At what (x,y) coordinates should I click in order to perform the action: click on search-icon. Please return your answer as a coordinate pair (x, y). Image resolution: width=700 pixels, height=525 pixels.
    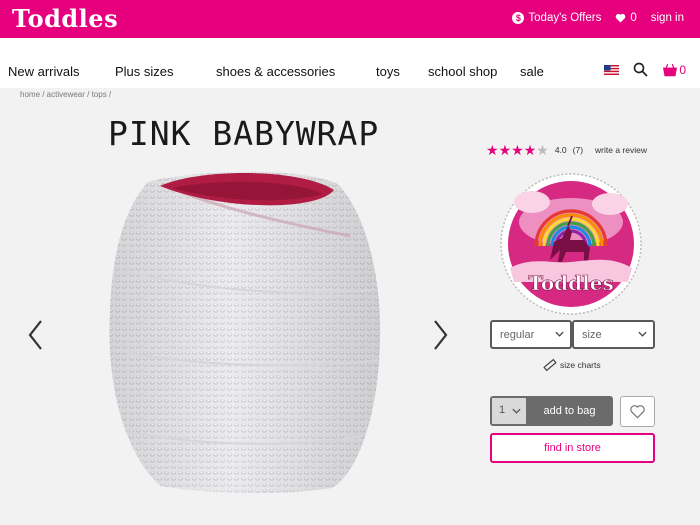
    Looking at the image, I should click on (640, 69).